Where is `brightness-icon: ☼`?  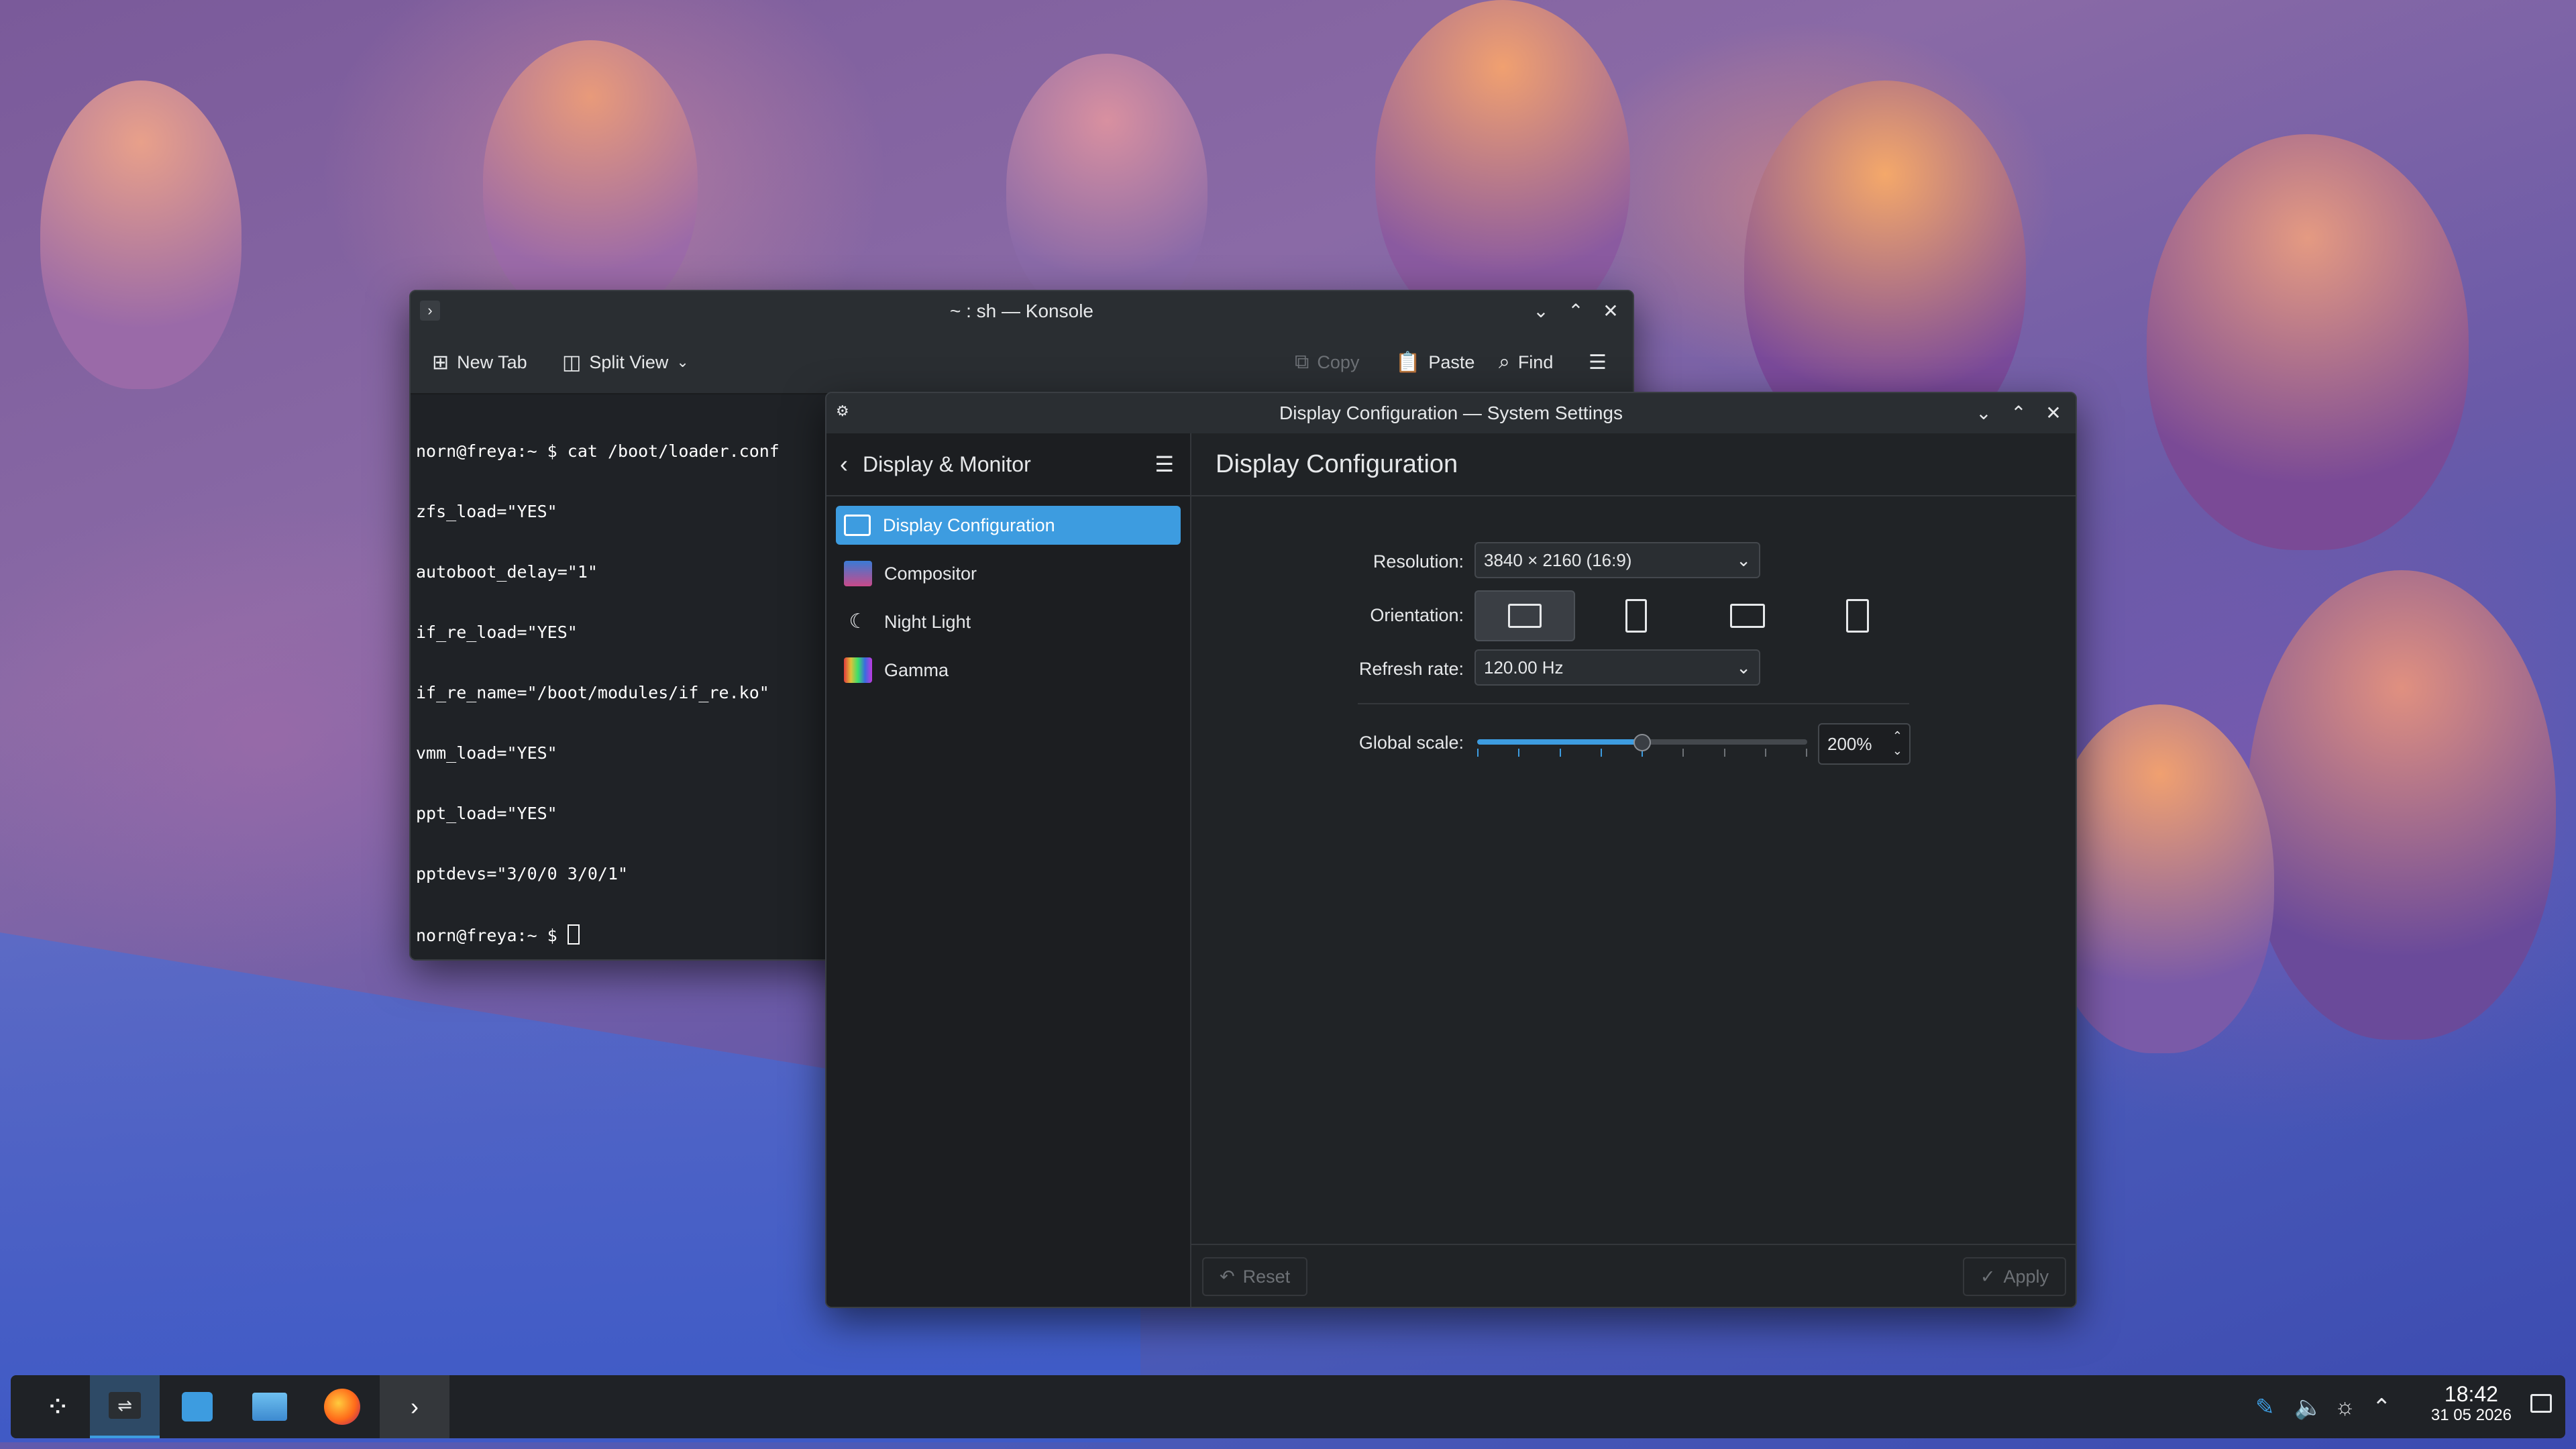
brightness-icon: ☼ is located at coordinates (2344, 1407).